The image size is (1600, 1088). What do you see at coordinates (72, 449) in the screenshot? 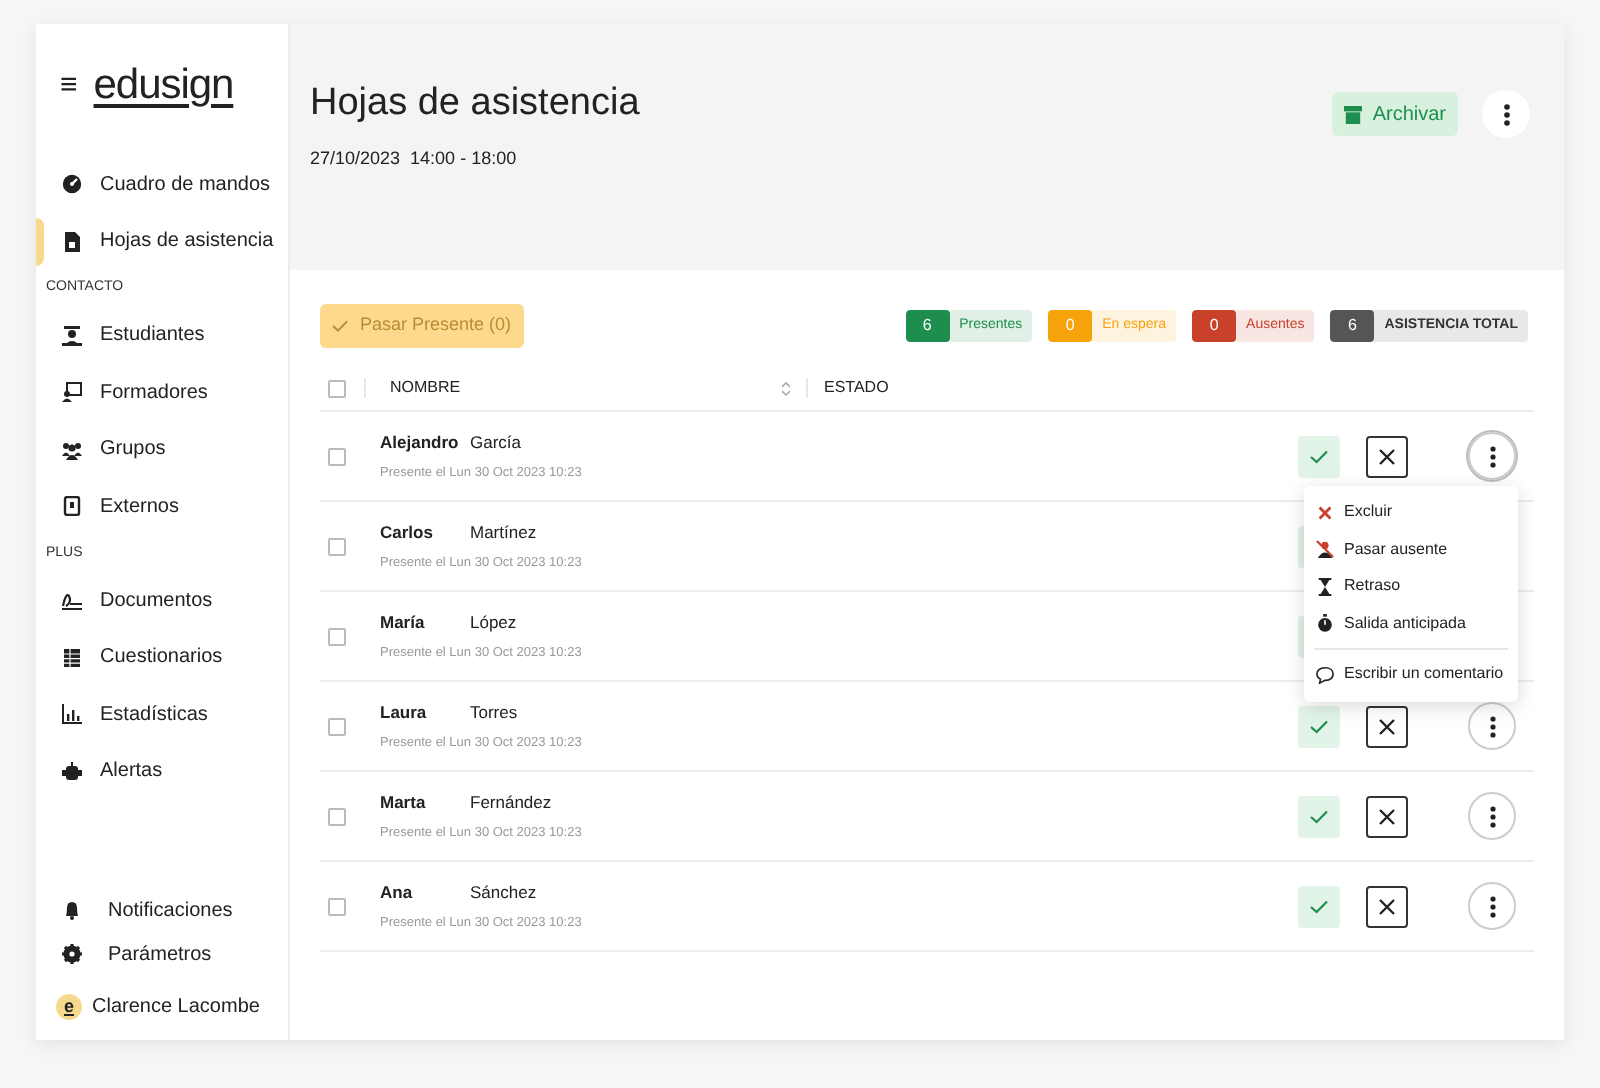
I see `group-icon` at bounding box center [72, 449].